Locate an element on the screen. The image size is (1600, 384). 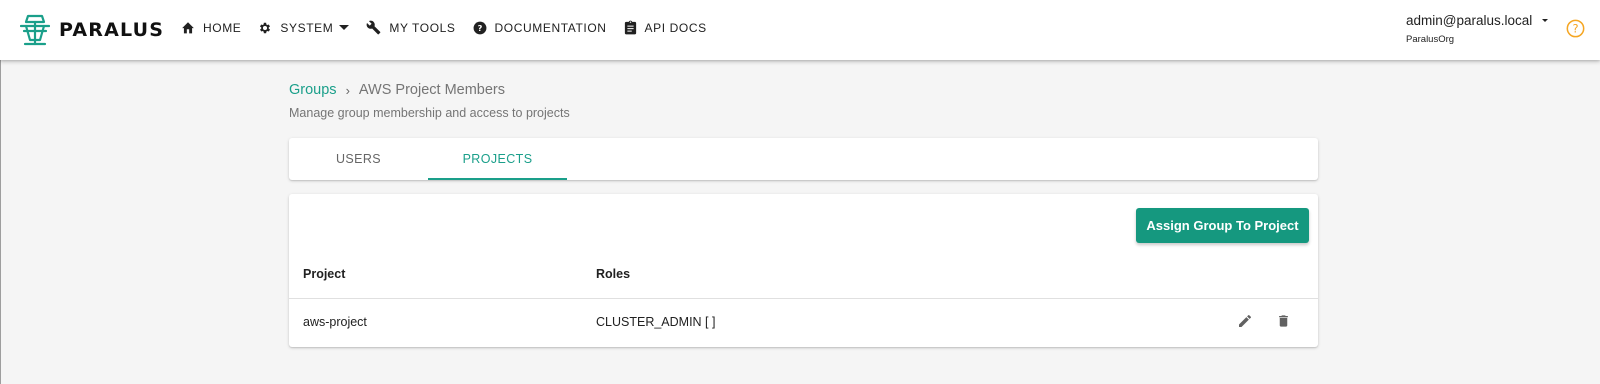
table-cell-roles: CLUSTER_ADMIN [ ] is located at coordinates (656, 322).